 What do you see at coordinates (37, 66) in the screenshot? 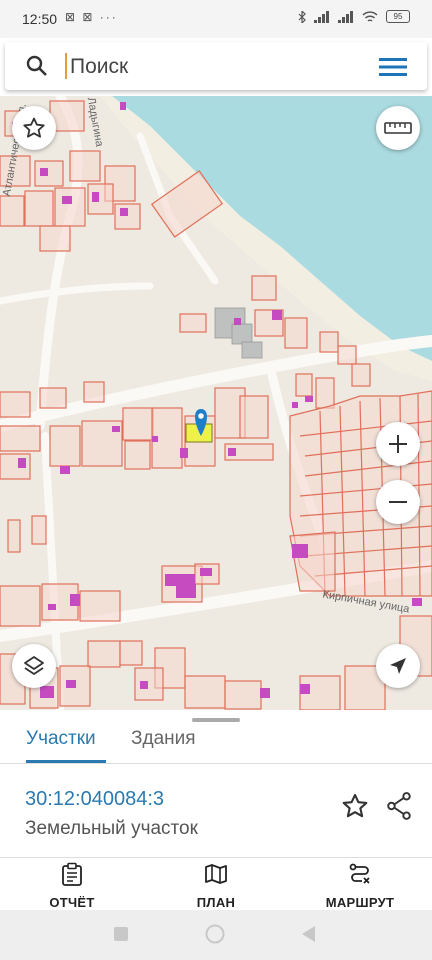
I see `search-icon` at bounding box center [37, 66].